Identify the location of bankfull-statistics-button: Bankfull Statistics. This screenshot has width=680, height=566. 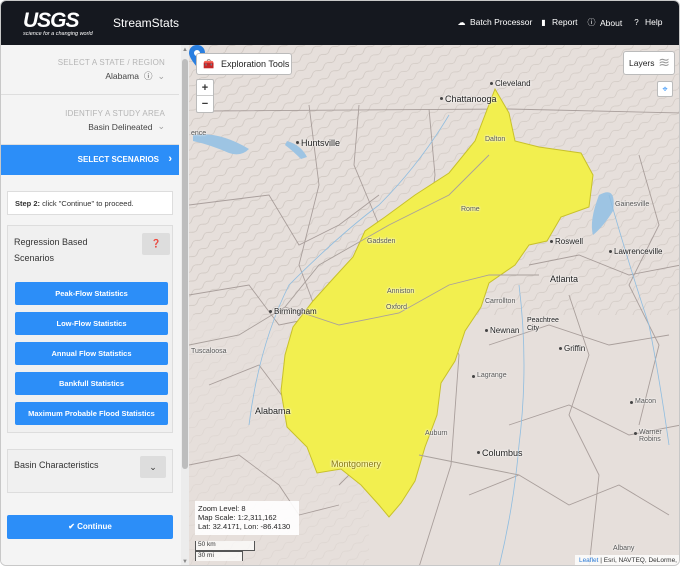
(91, 383).